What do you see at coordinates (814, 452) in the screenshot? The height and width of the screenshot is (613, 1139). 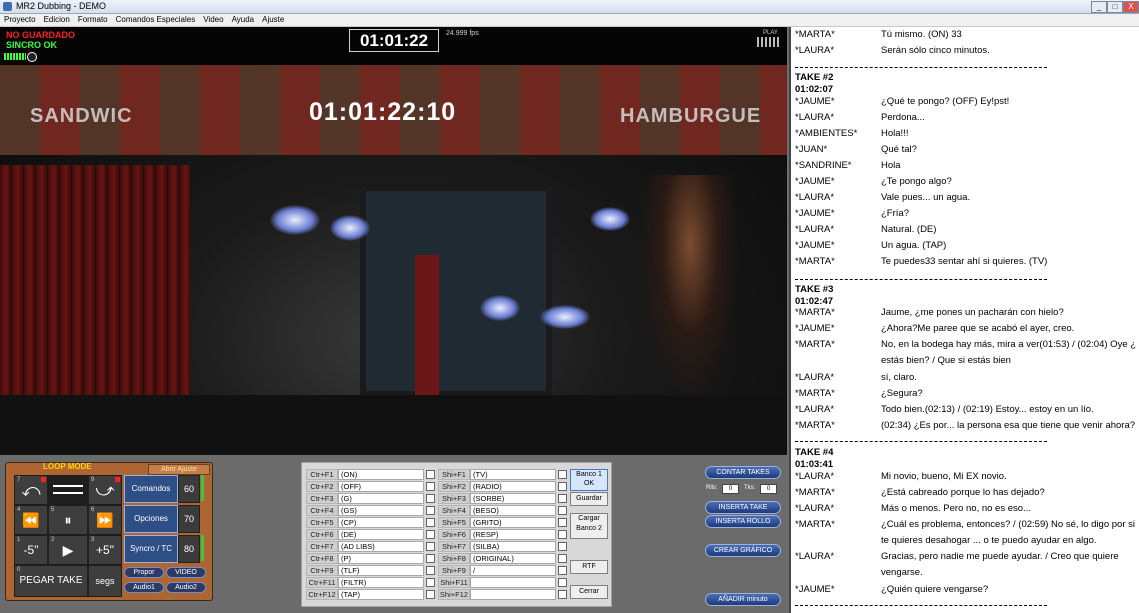 I see `take-title: TAKE #4` at bounding box center [814, 452].